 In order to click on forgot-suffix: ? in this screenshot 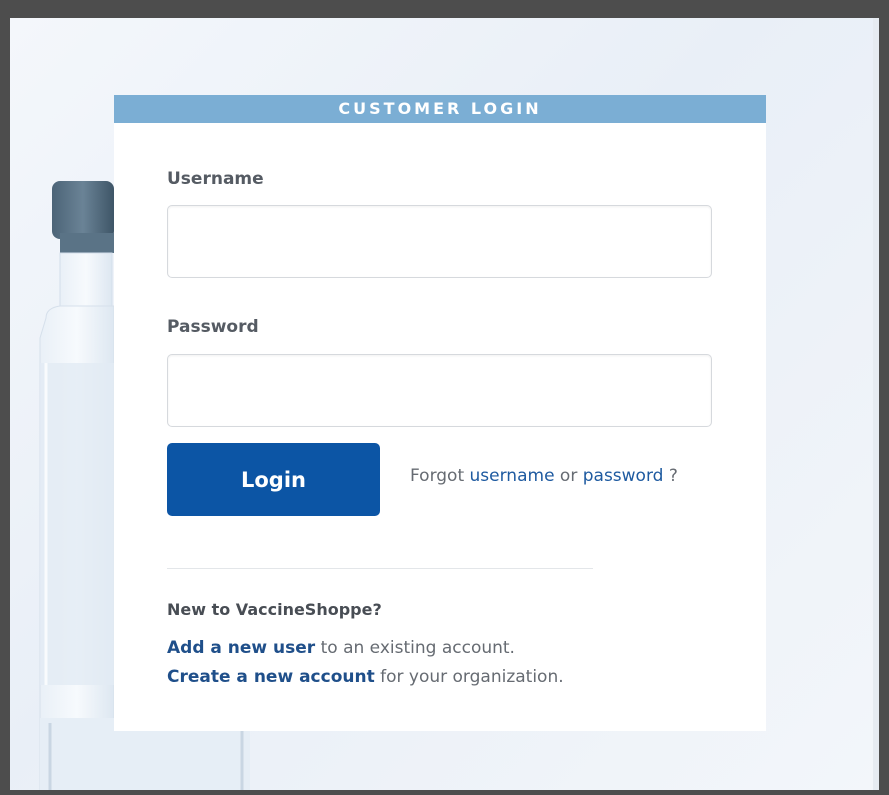, I will do `click(670, 476)`.